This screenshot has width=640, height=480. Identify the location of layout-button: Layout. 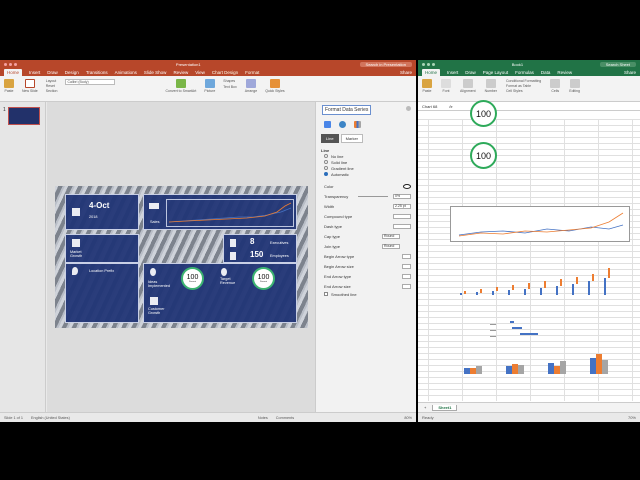
(52, 81).